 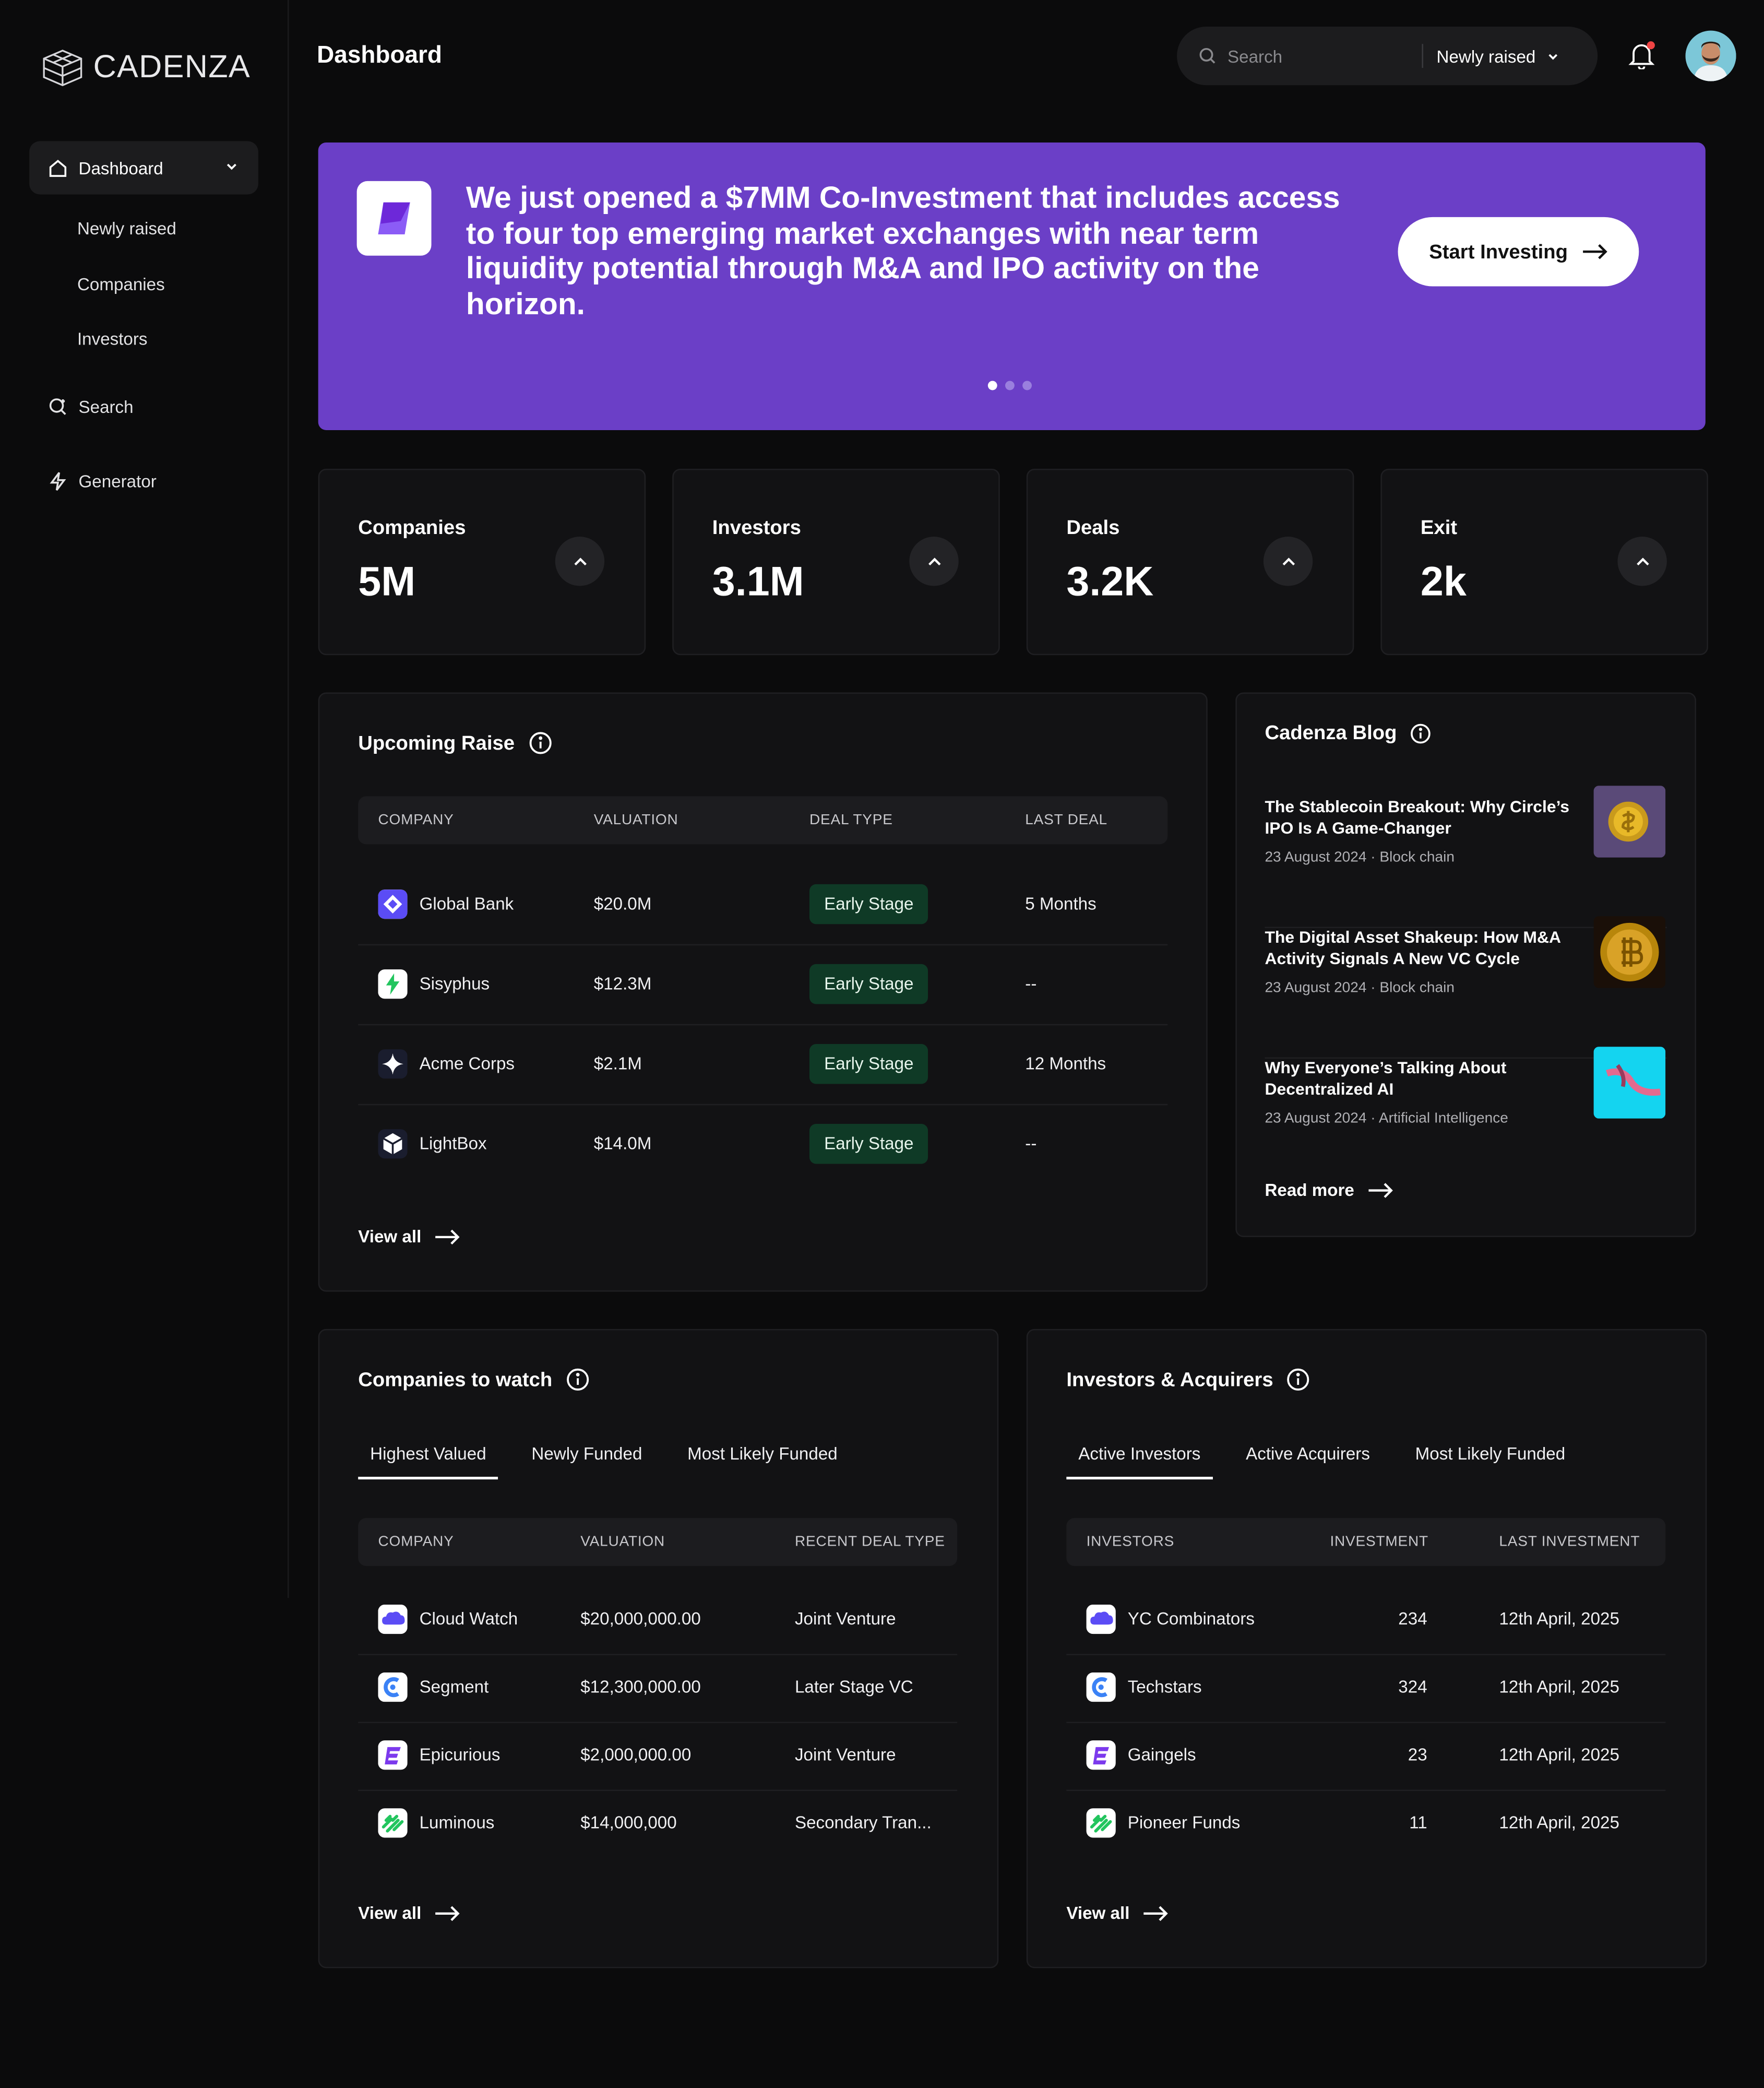 I want to click on last-investment: 12th April, 2025, so click(x=1559, y=1754).